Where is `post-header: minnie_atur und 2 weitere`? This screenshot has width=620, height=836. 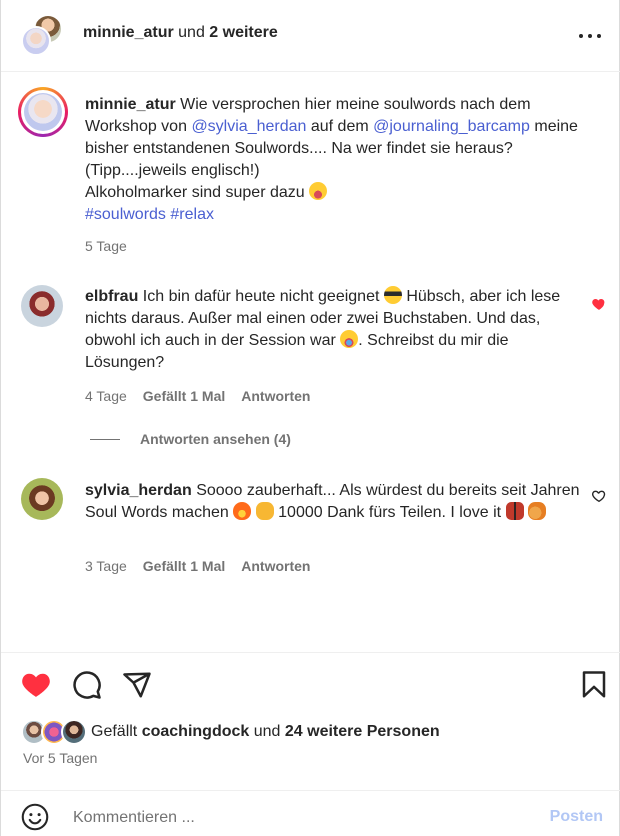 post-header: minnie_atur und 2 weitere is located at coordinates (310, 36).